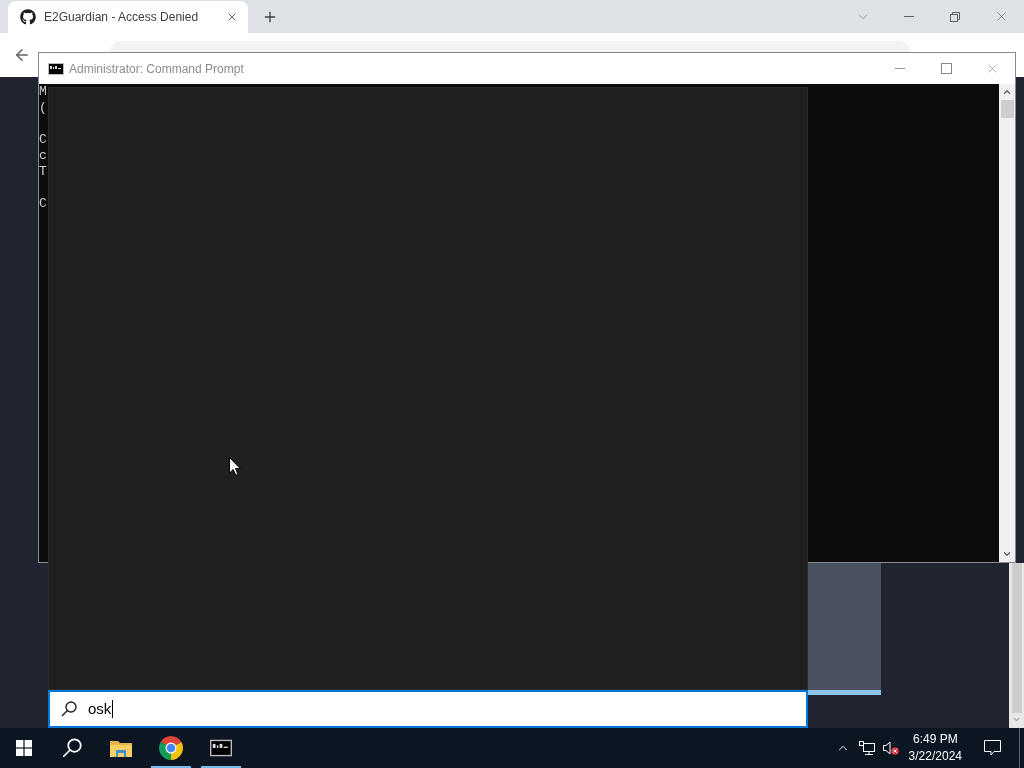  I want to click on clock: 6:49 PM 3/22/2024, so click(935, 748).